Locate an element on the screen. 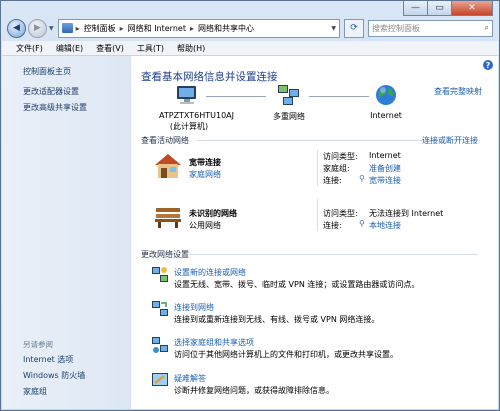 This screenshot has width=500, height=411. troubleshoot-icon is located at coordinates (160, 379).